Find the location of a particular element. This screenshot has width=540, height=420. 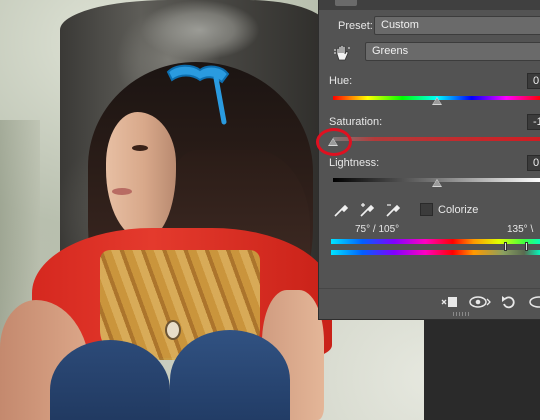

lips is located at coordinates (122, 191).